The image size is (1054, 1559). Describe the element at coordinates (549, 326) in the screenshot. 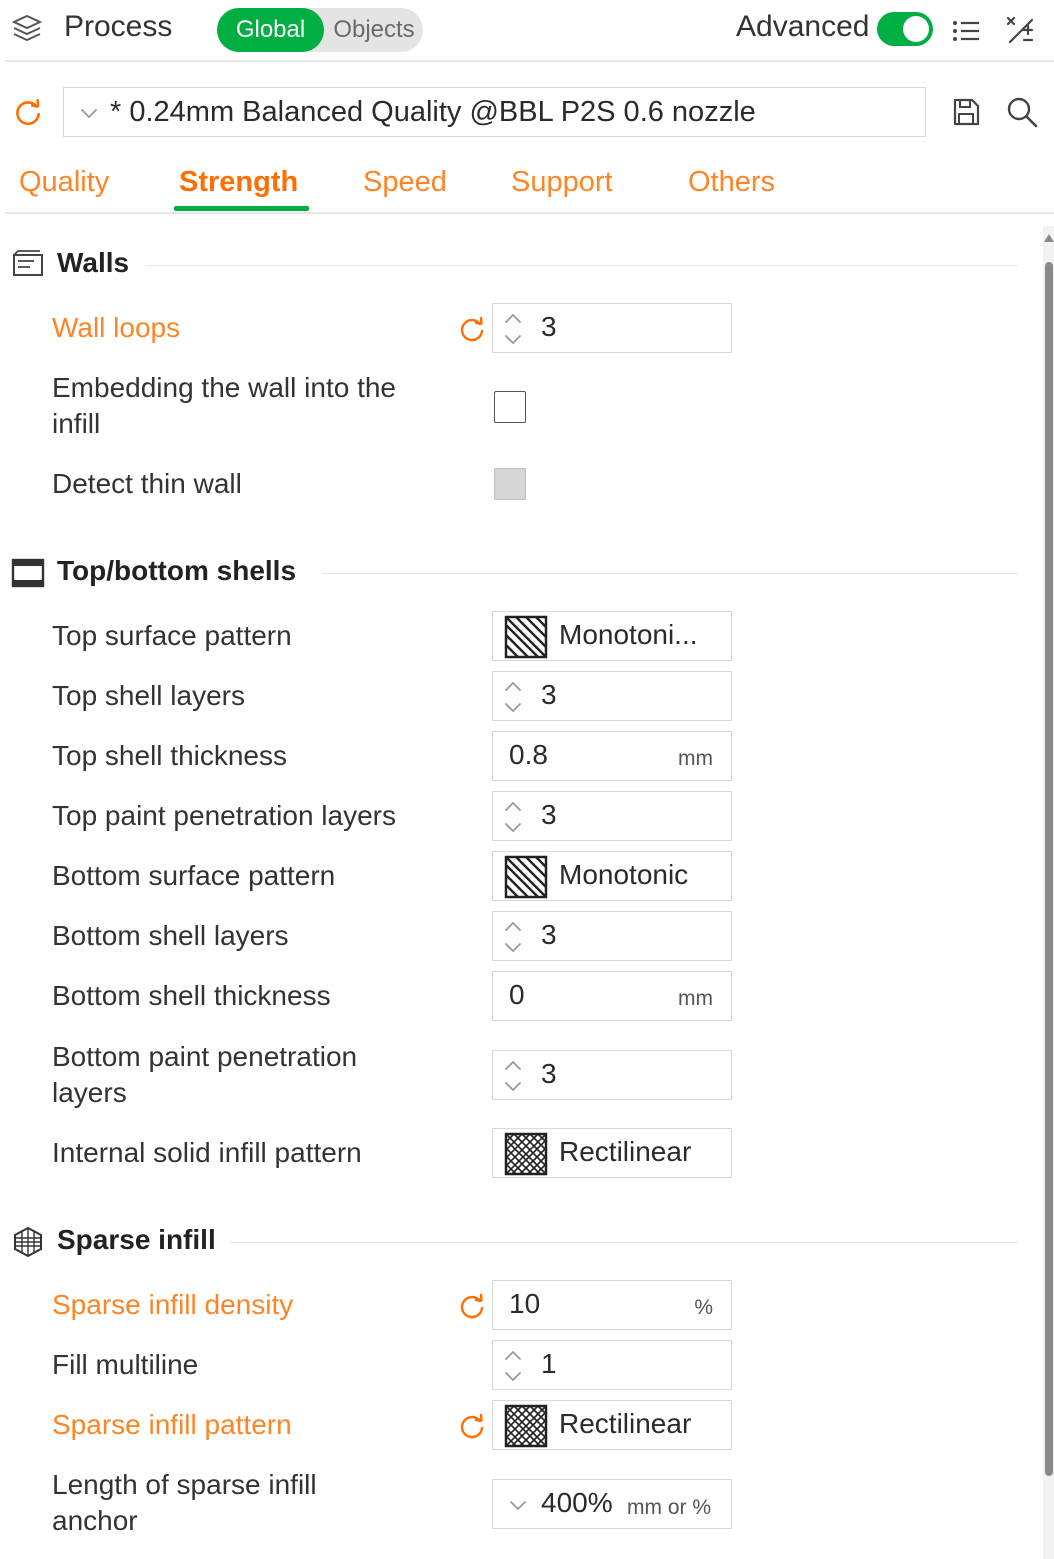

I see `wall-loops-value: 3` at that location.